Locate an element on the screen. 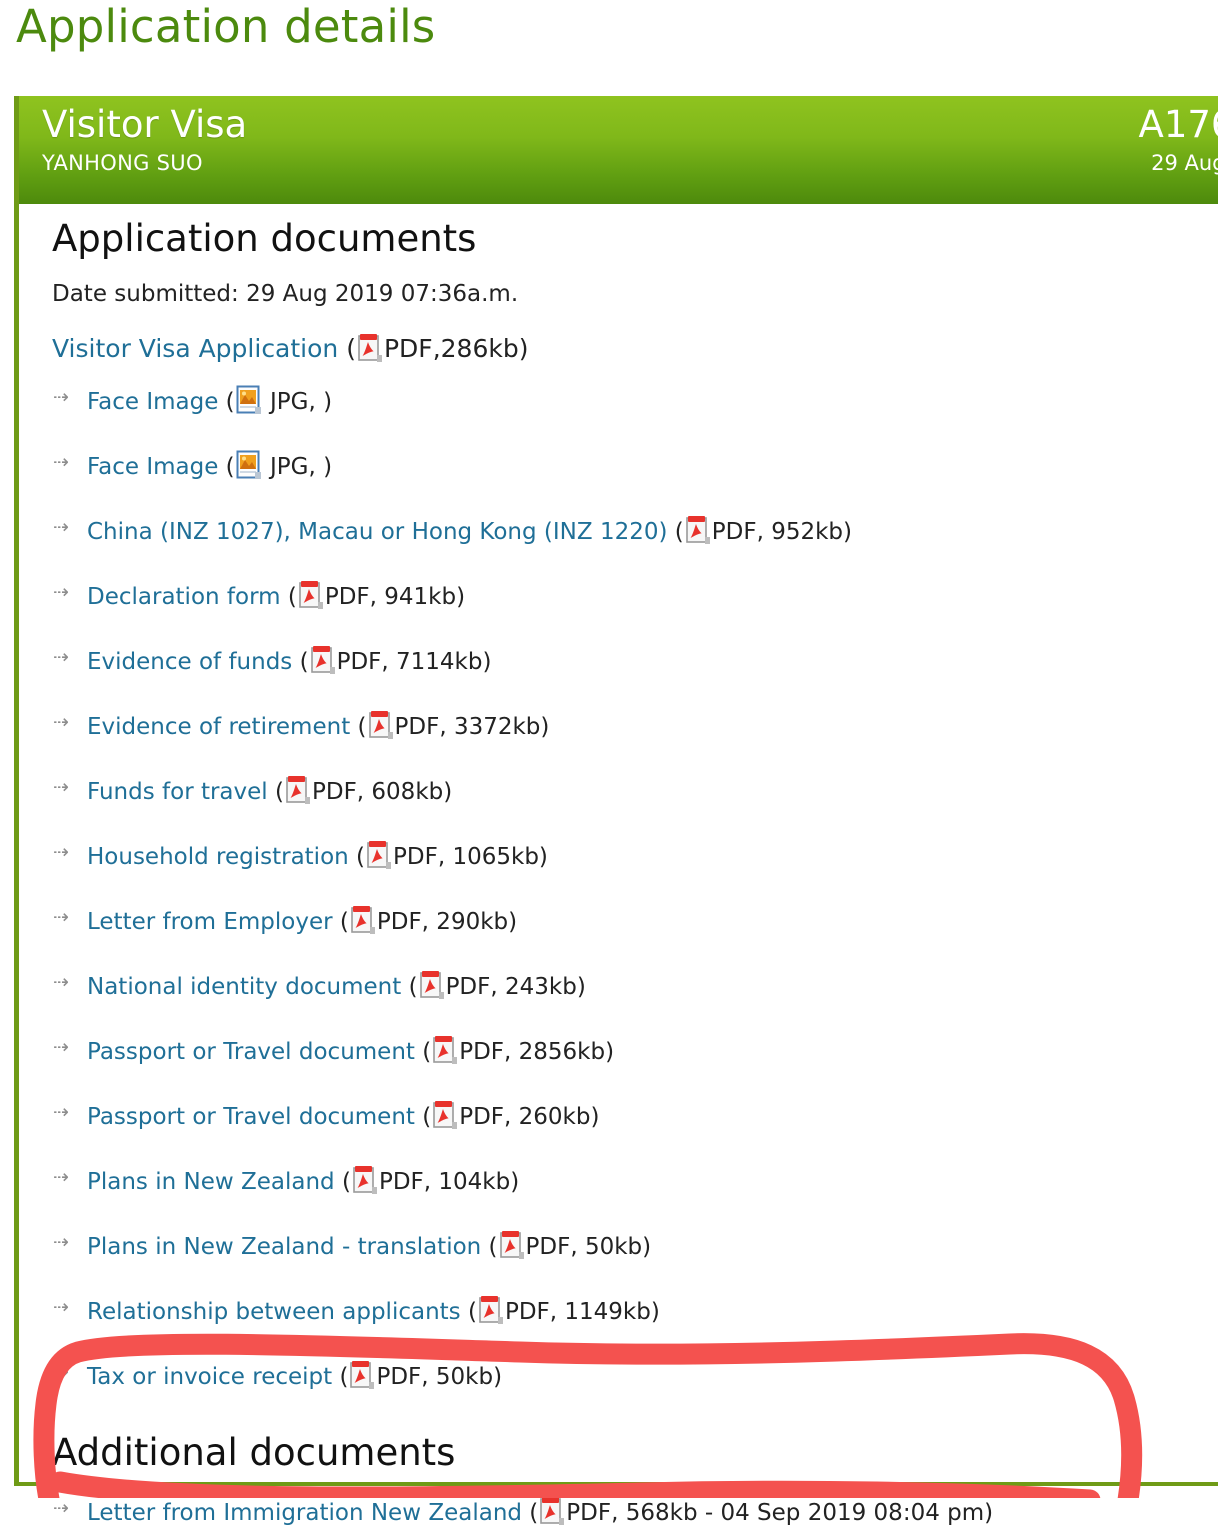  root-document-link: Visitor Visa Application is located at coordinates (195, 348).